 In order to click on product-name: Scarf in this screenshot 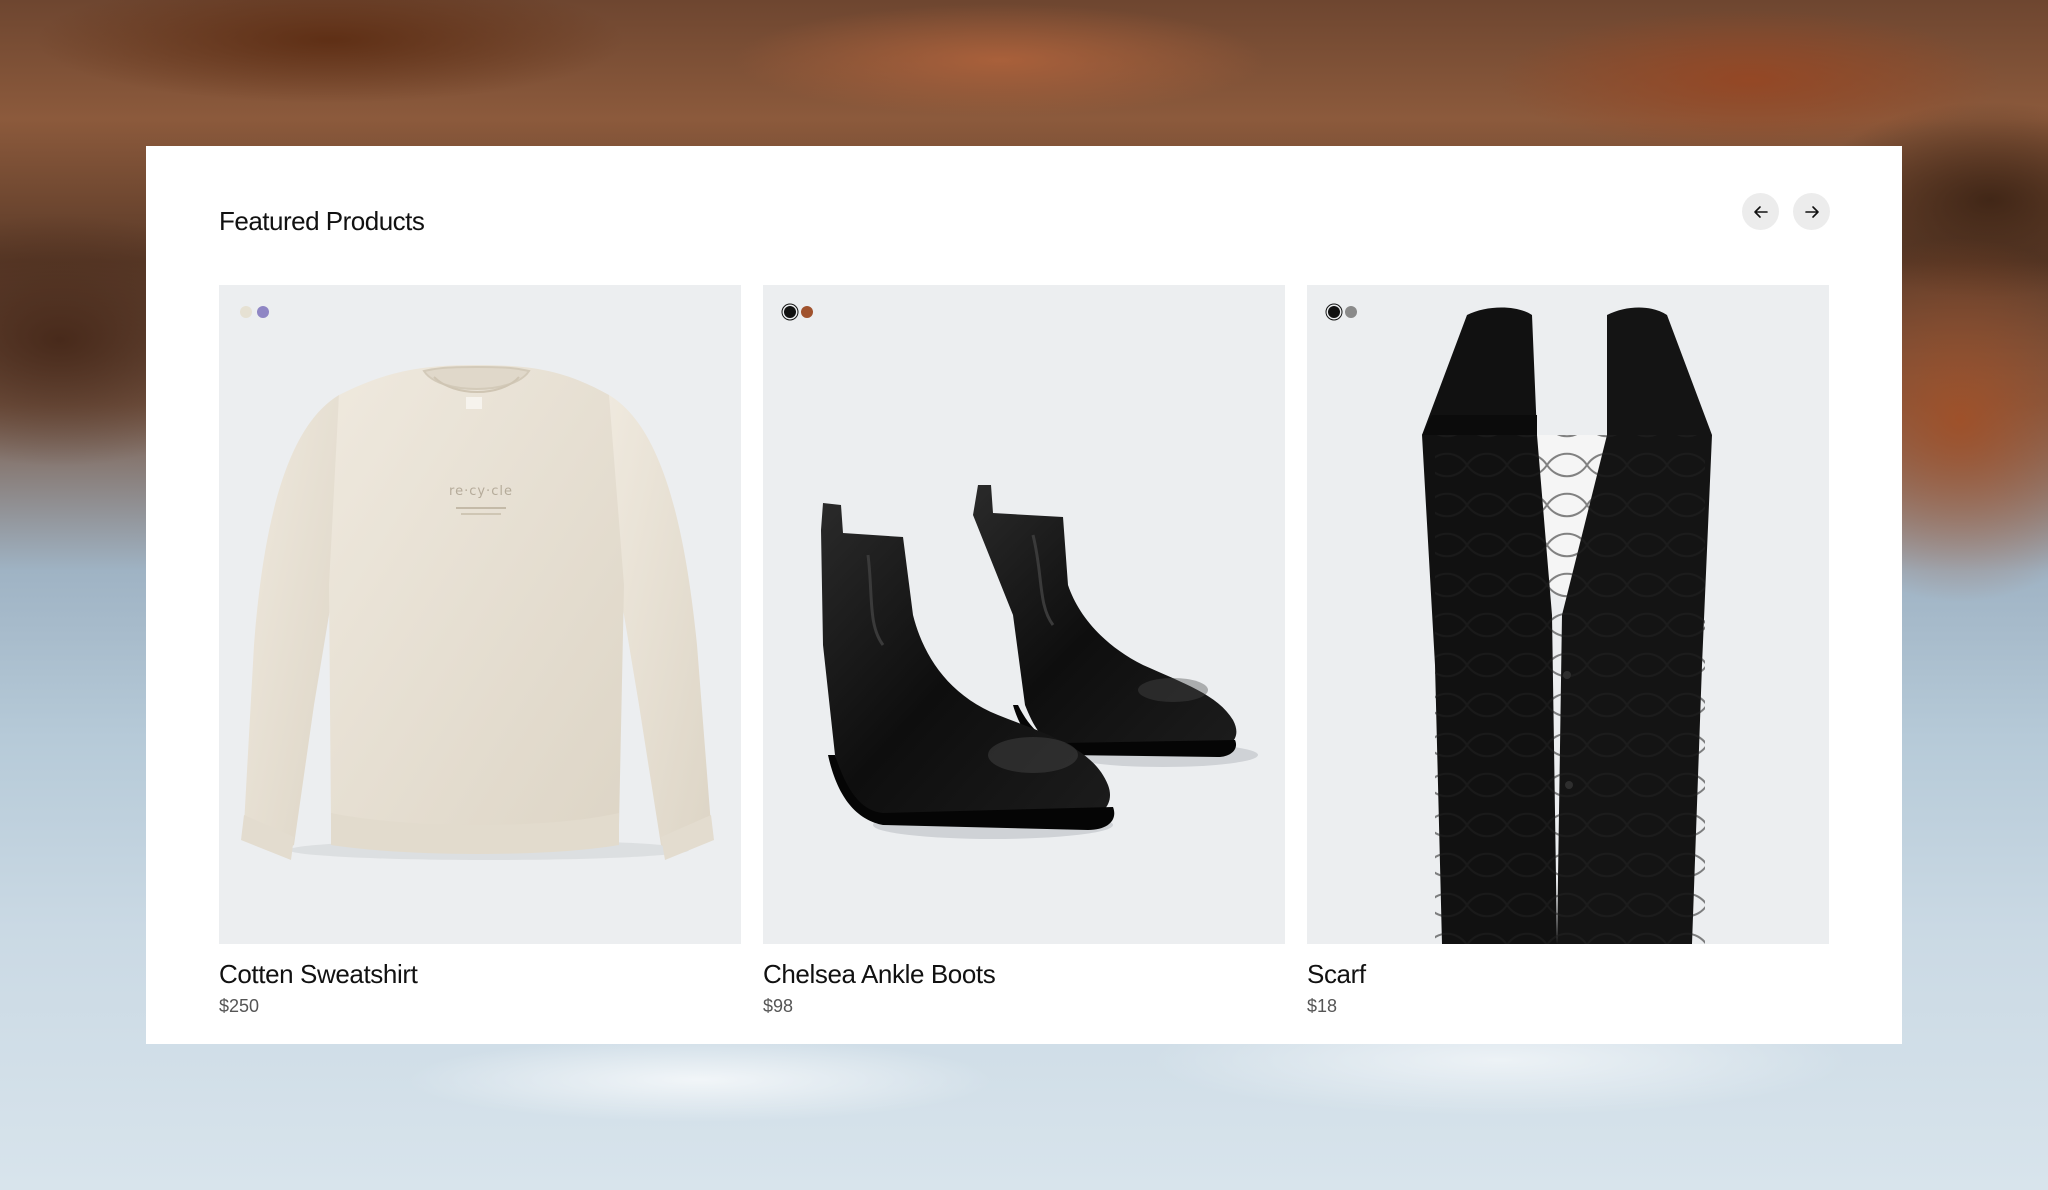, I will do `click(1568, 974)`.